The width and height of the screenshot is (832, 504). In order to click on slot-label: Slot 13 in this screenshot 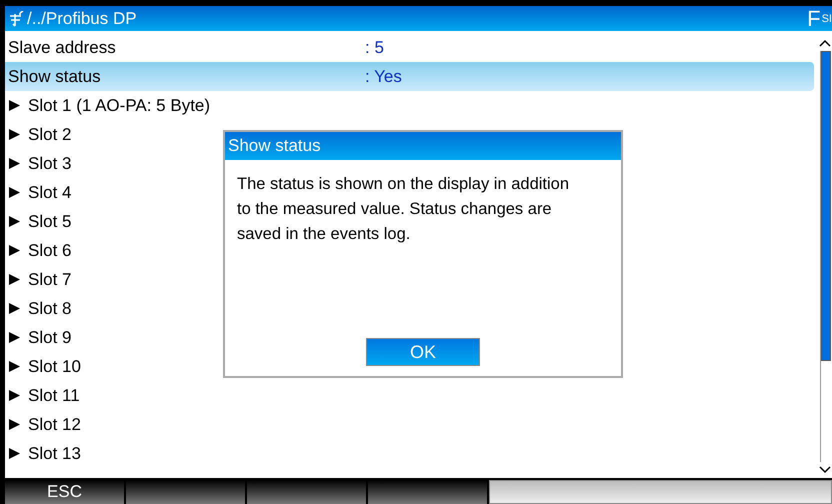, I will do `click(54, 454)`.